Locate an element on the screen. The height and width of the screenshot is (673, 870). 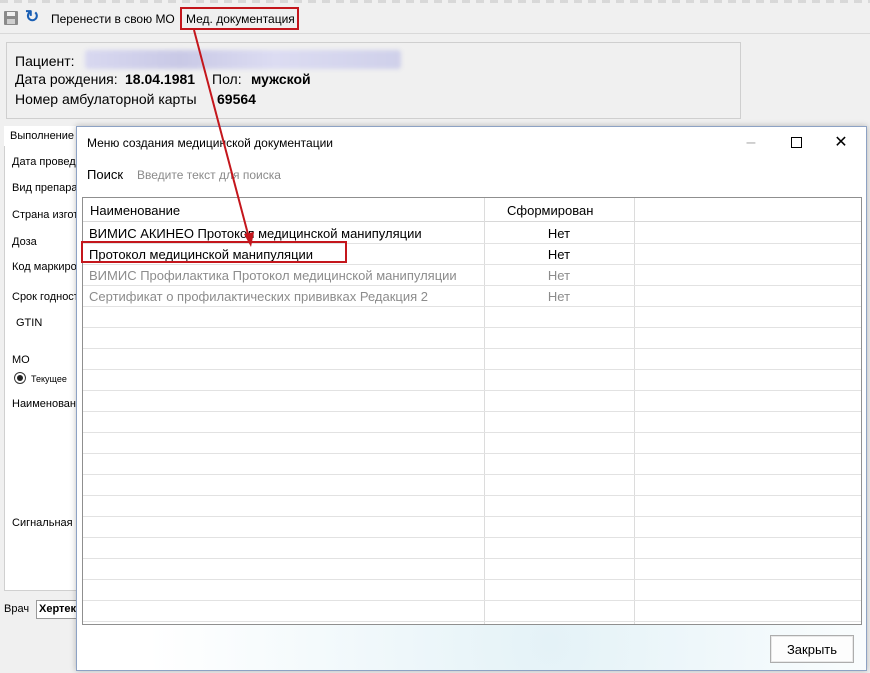
search-input is located at coordinates (498, 174).